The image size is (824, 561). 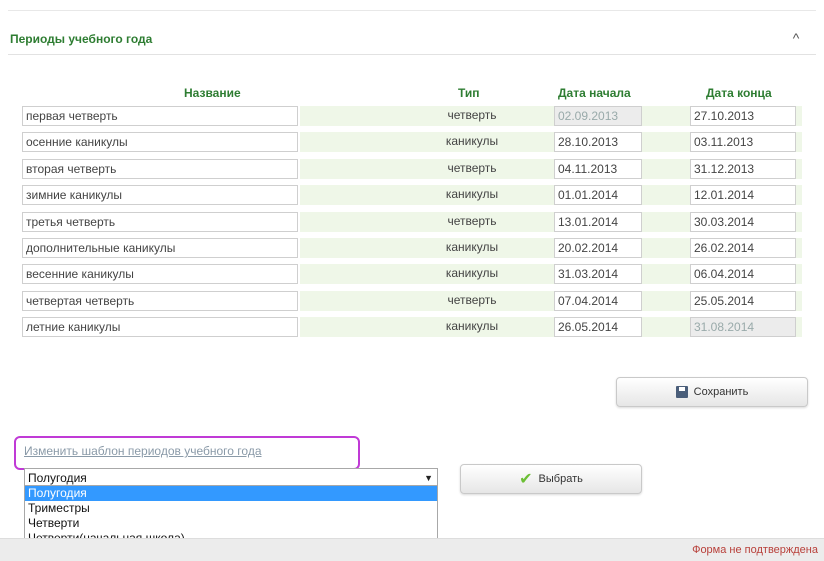 What do you see at coordinates (743, 195) in the screenshot?
I see `end-date-field: 12.01.2014` at bounding box center [743, 195].